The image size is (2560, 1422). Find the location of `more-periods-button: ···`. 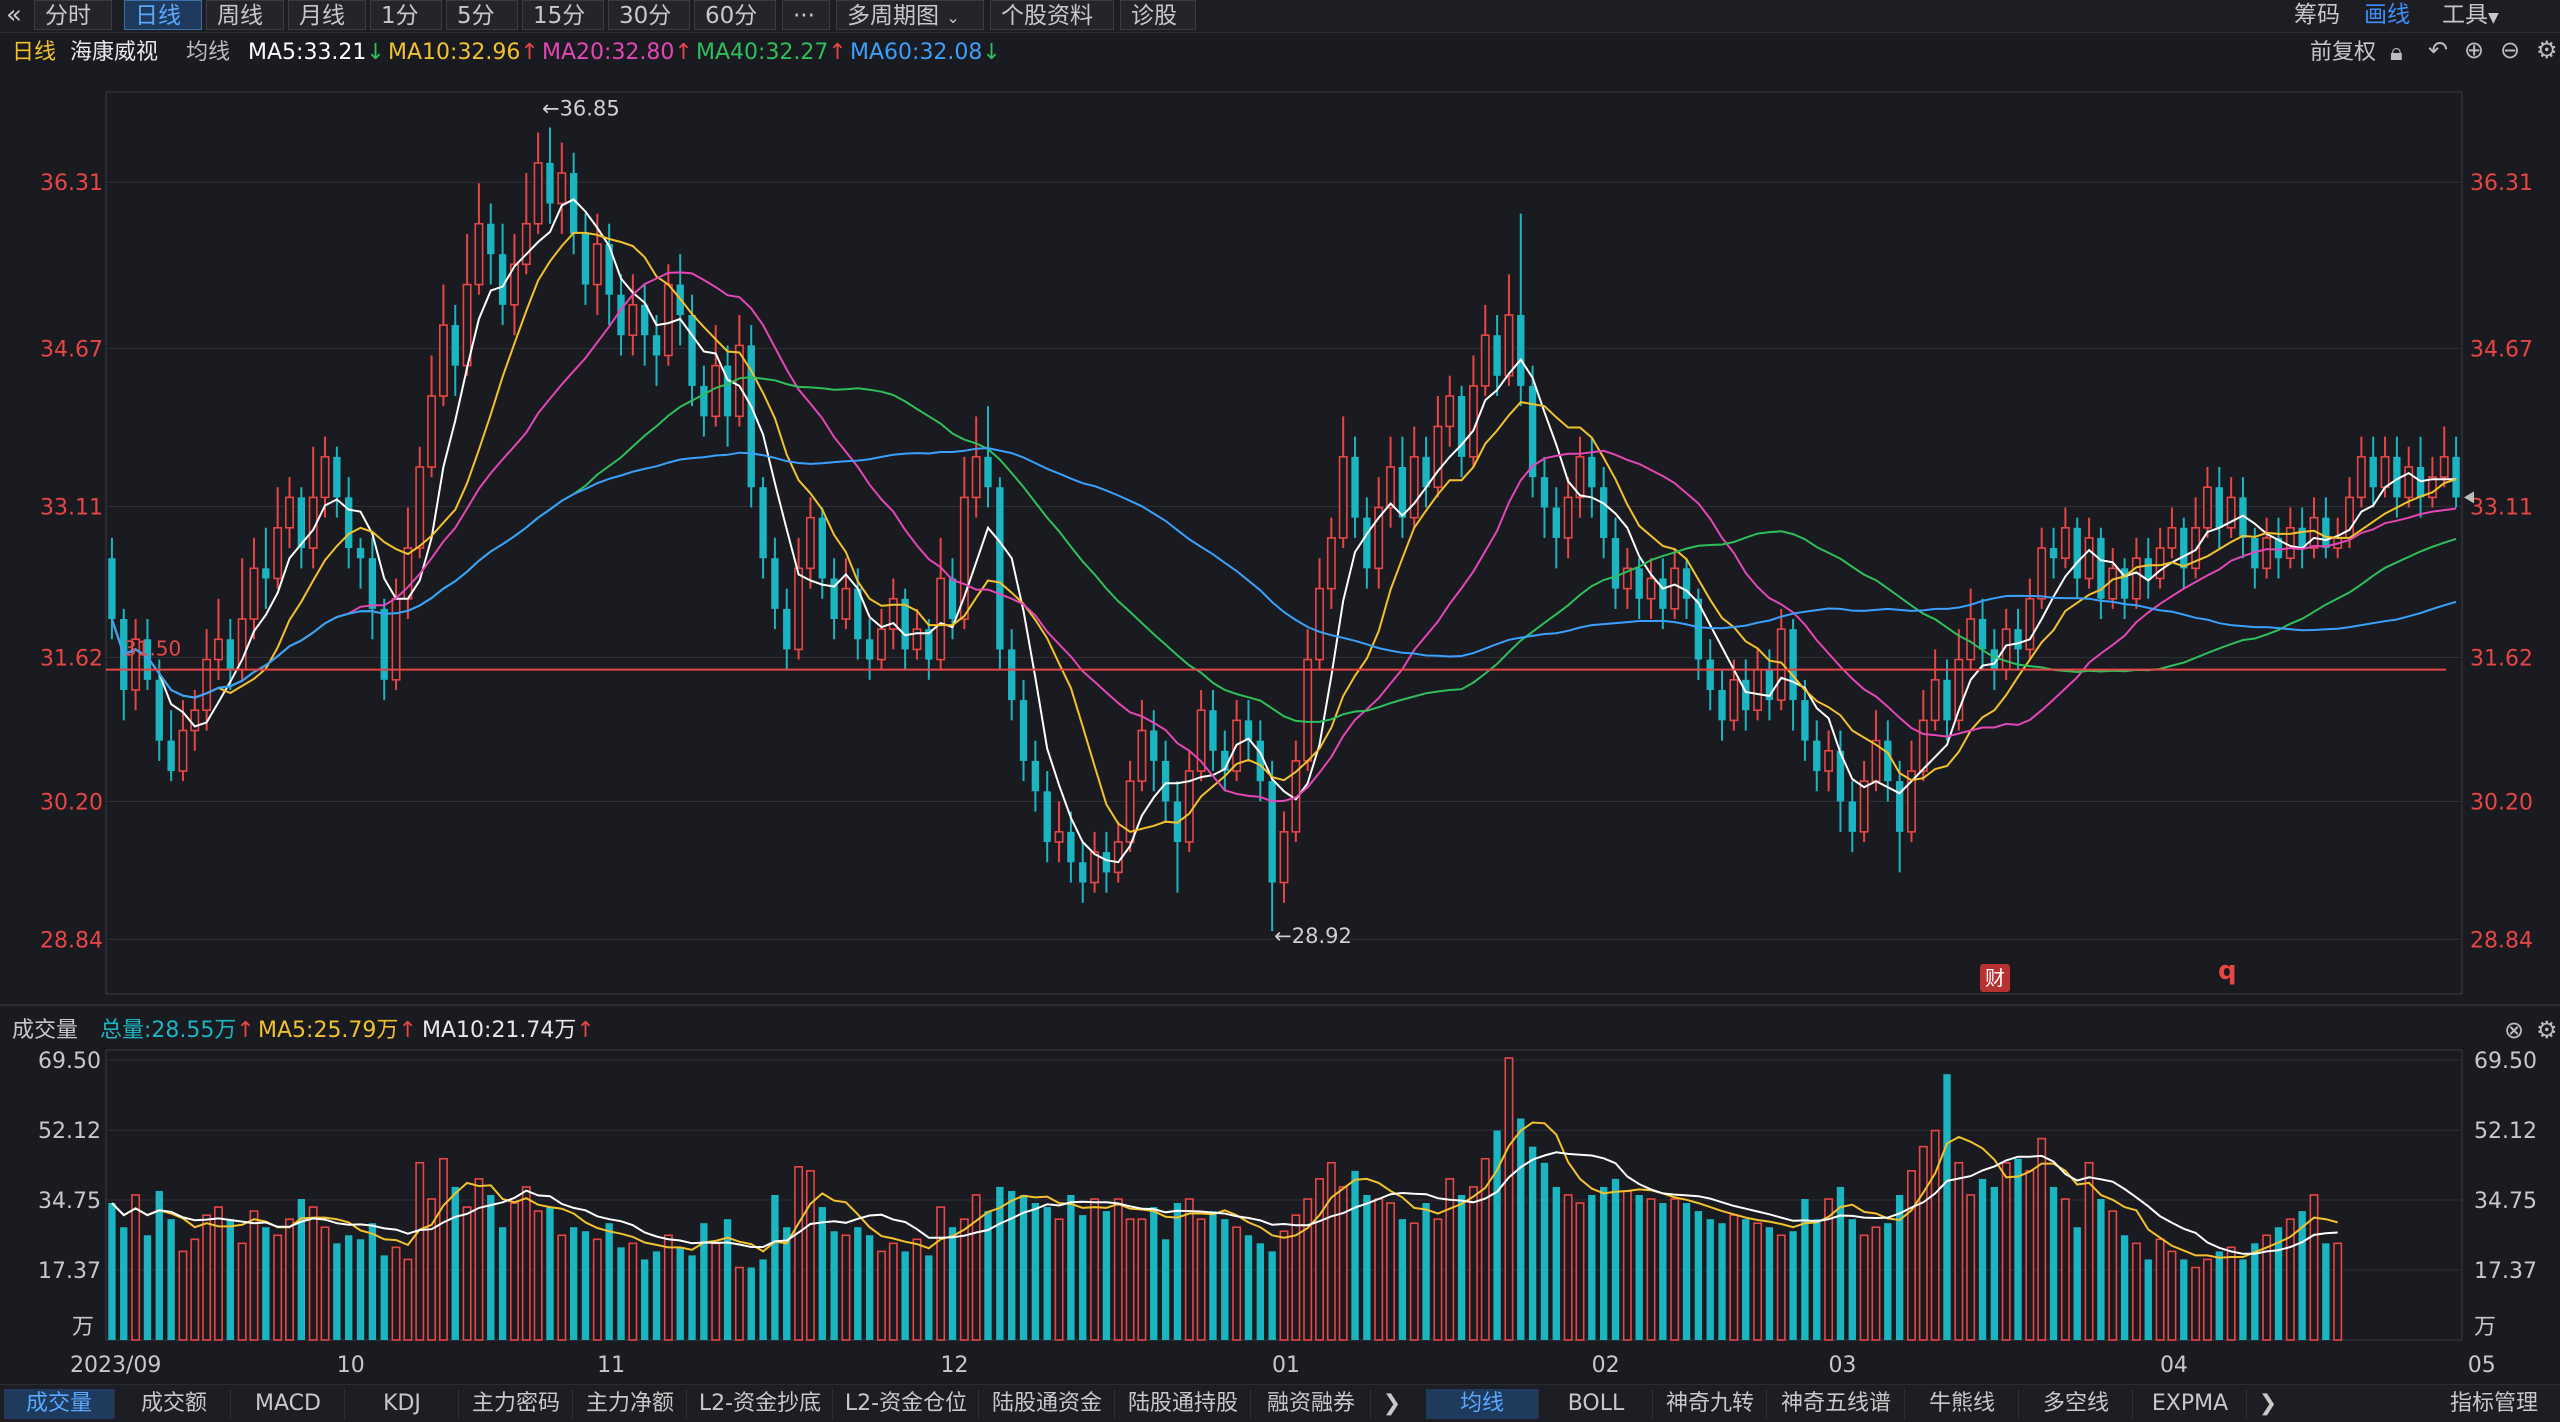

more-periods-button: ··· is located at coordinates (806, 15).